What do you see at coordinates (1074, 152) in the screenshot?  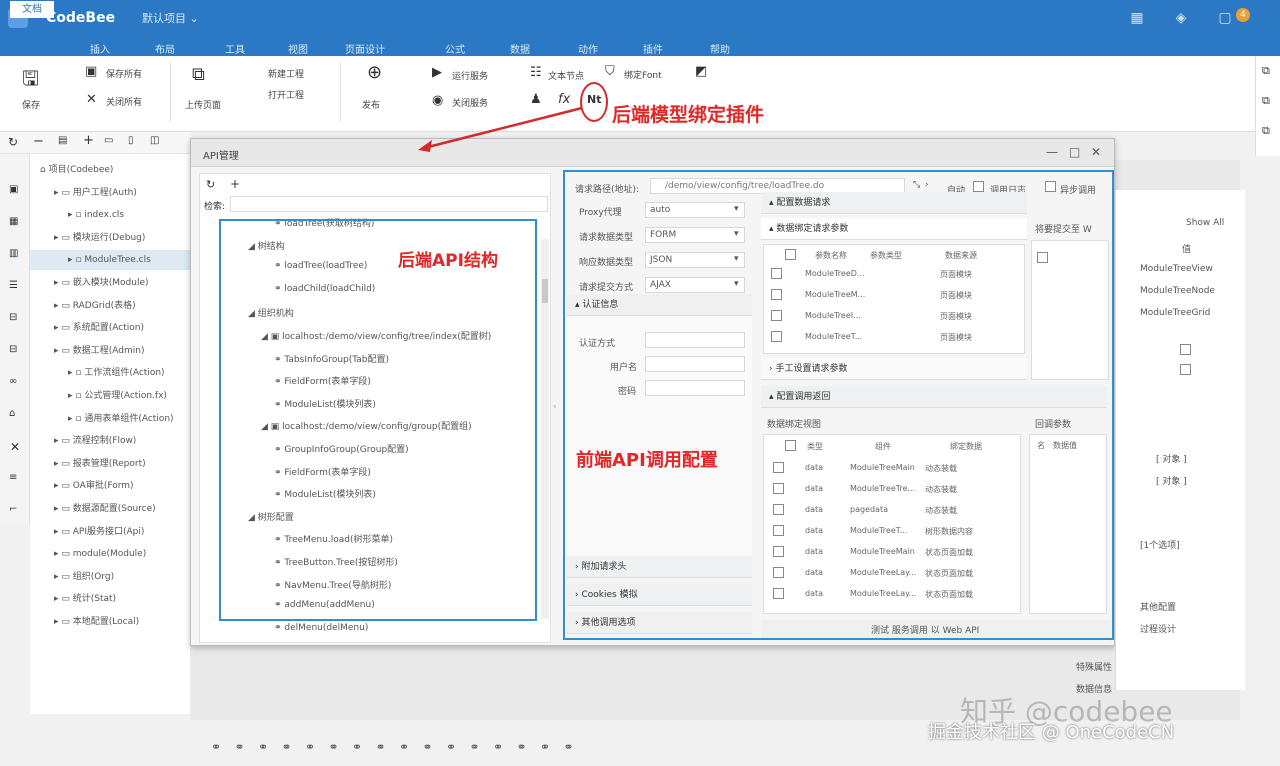 I see `maximize-icon: □` at bounding box center [1074, 152].